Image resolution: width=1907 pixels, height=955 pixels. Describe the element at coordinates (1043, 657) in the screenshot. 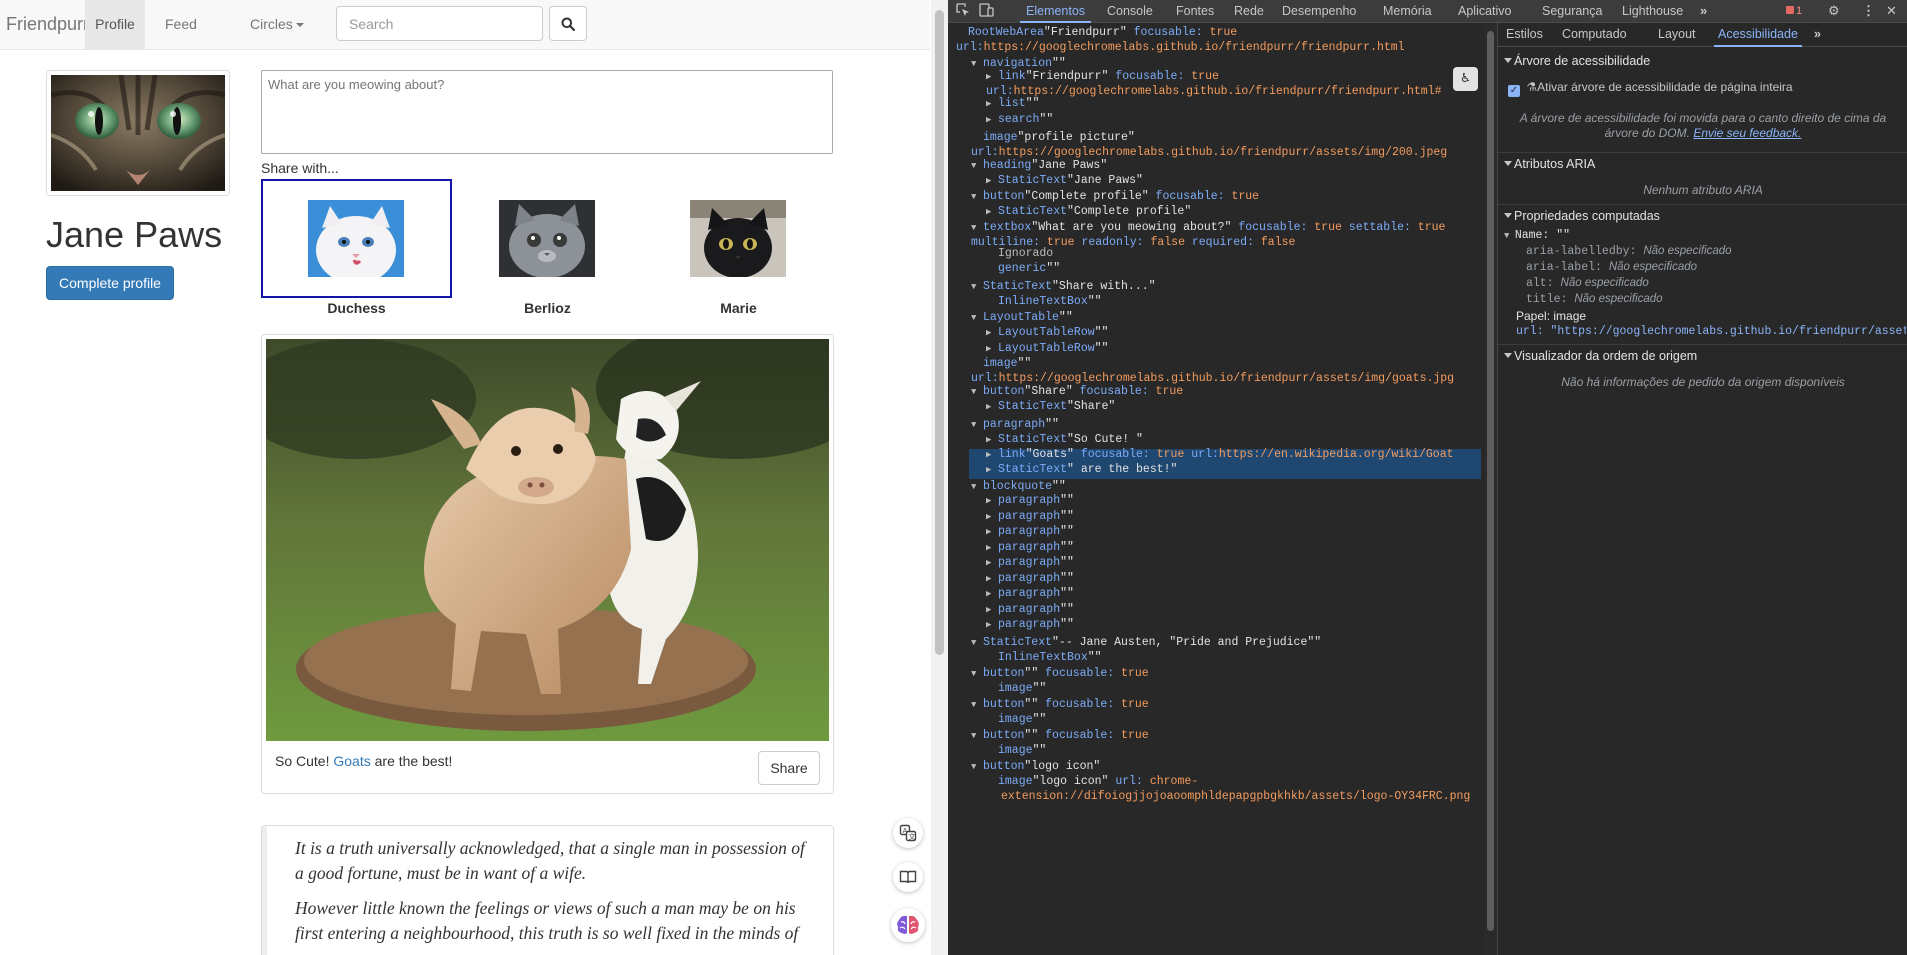

I see `node-role: InlineTextBox` at that location.